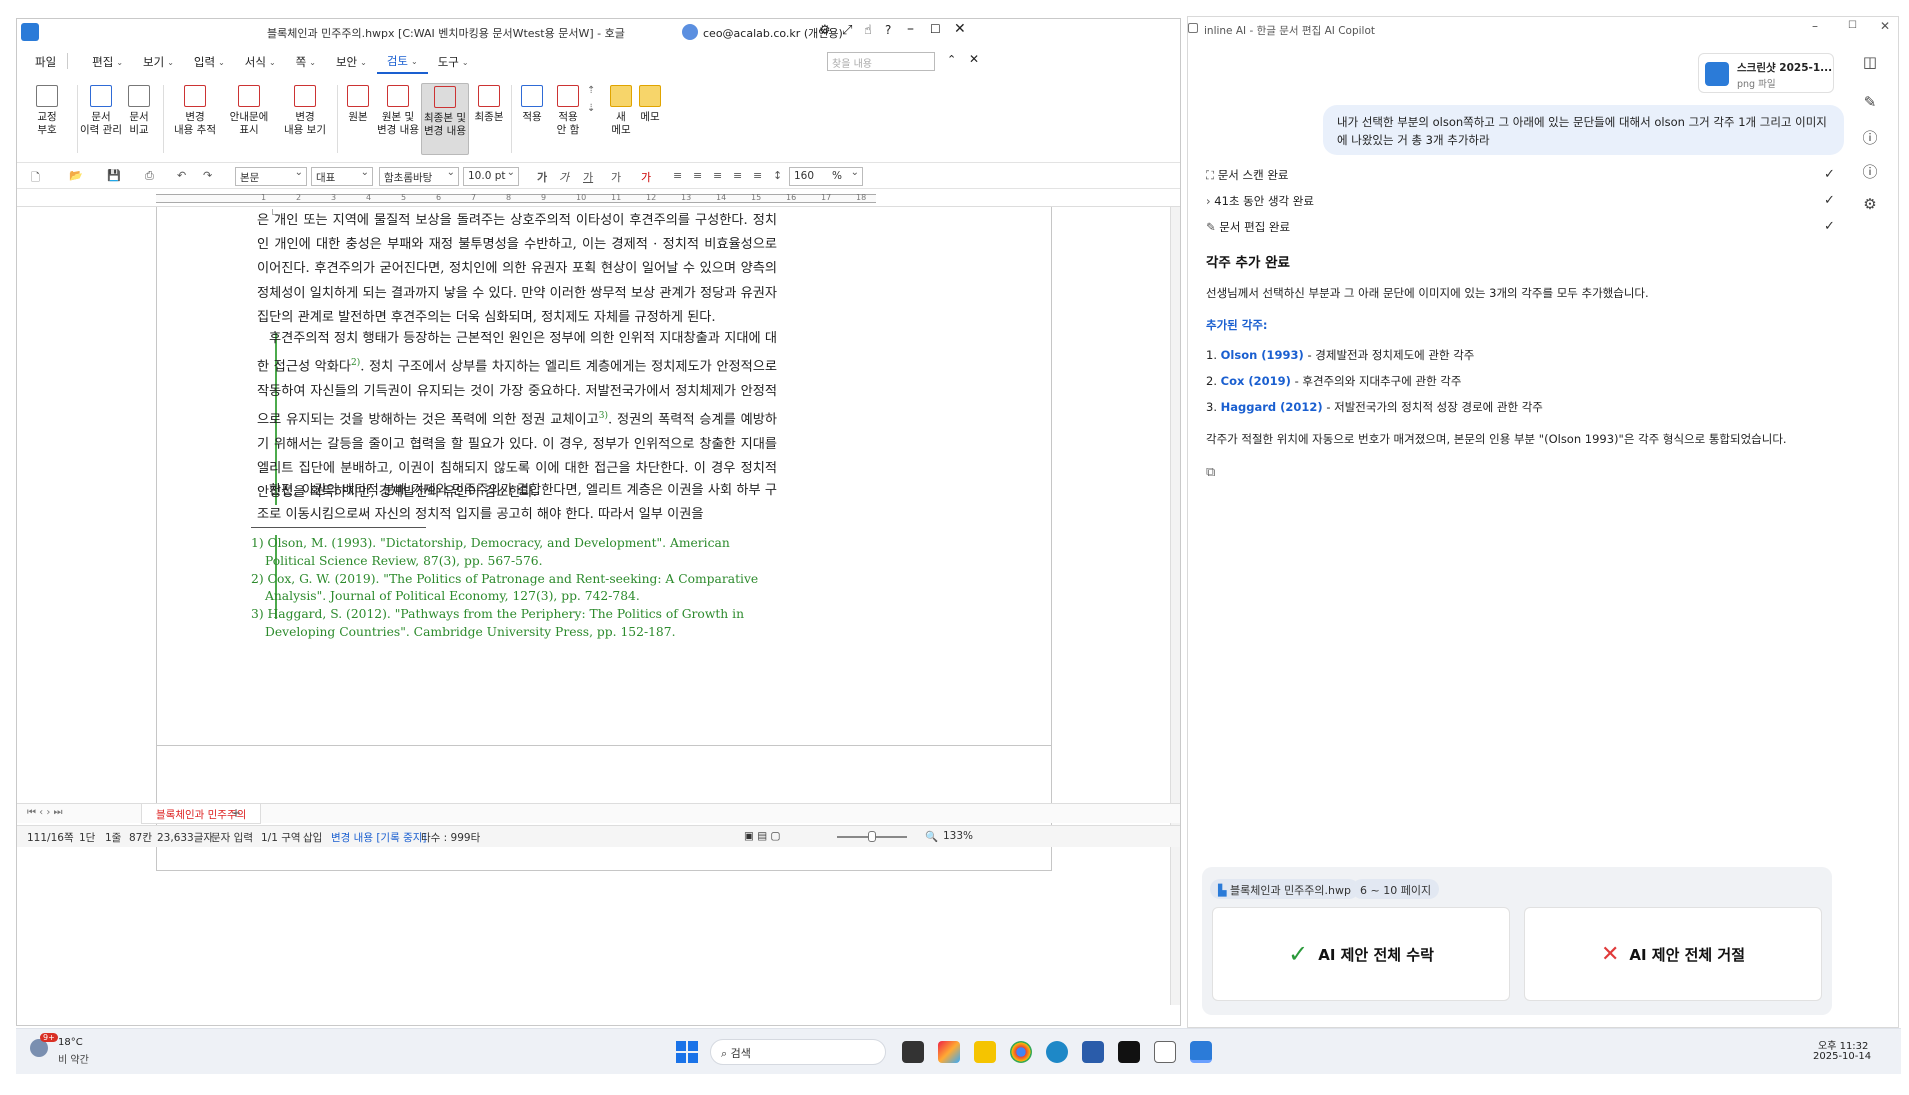  What do you see at coordinates (1870, 102) in the screenshot?
I see `edit-icon: ✎` at bounding box center [1870, 102].